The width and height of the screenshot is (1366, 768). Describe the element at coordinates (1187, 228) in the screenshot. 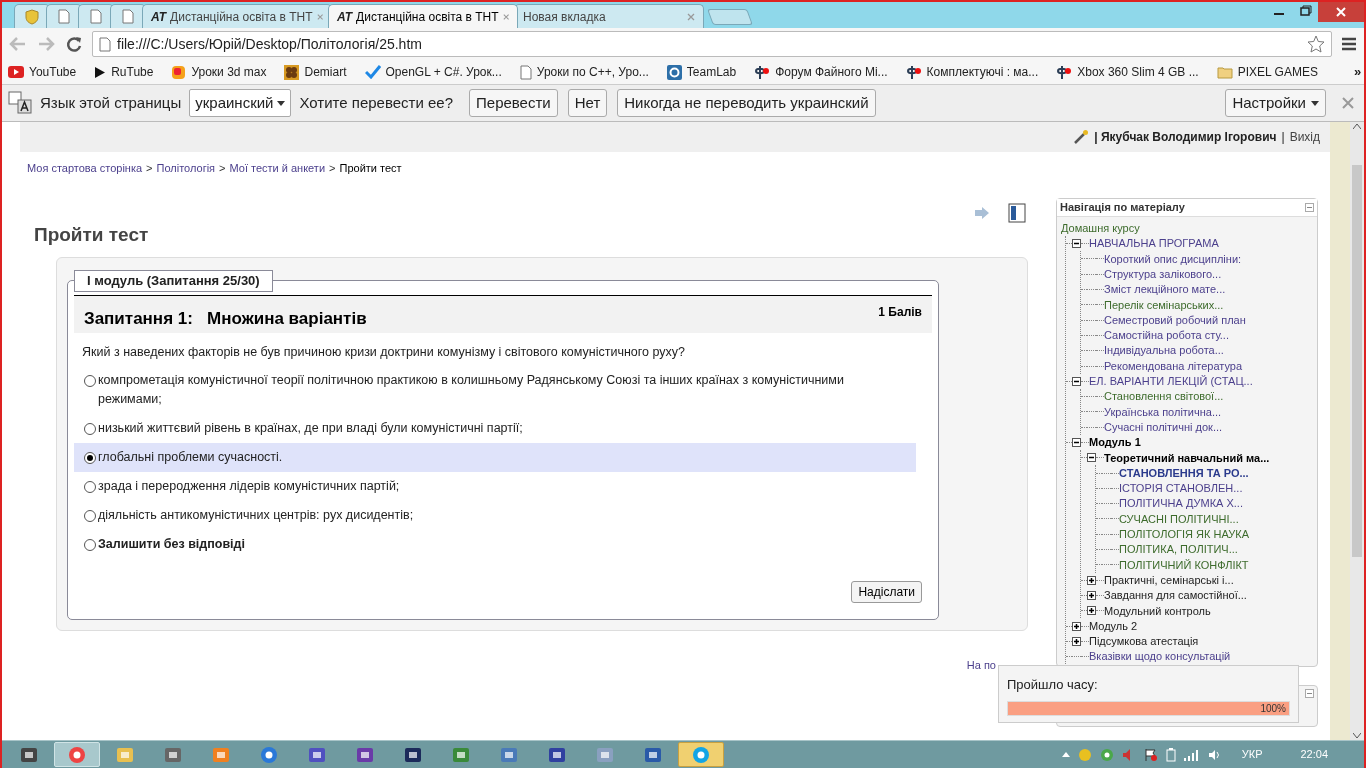

I see `home-link: Домашня курсу` at that location.